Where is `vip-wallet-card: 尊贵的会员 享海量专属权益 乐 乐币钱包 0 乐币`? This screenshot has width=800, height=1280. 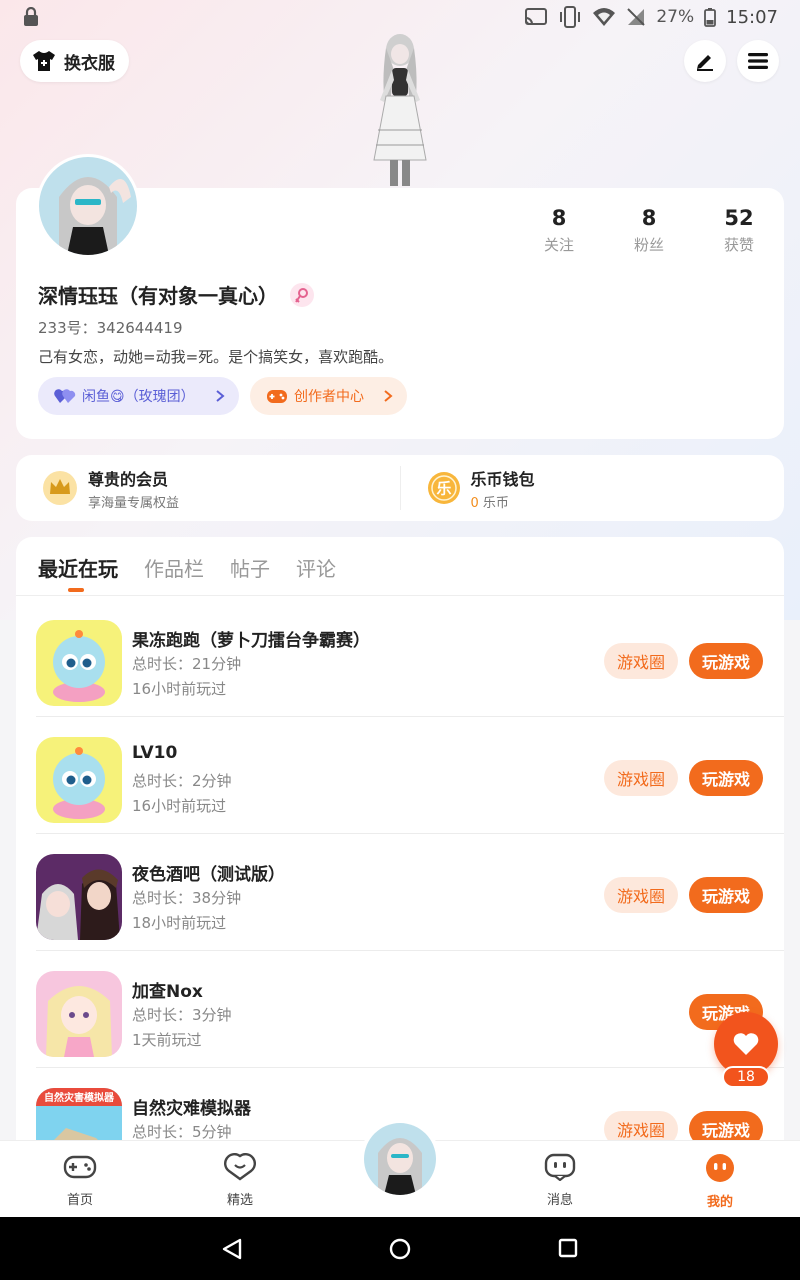 vip-wallet-card: 尊贵的会员 享海量专属权益 乐 乐币钱包 0 乐币 is located at coordinates (400, 488).